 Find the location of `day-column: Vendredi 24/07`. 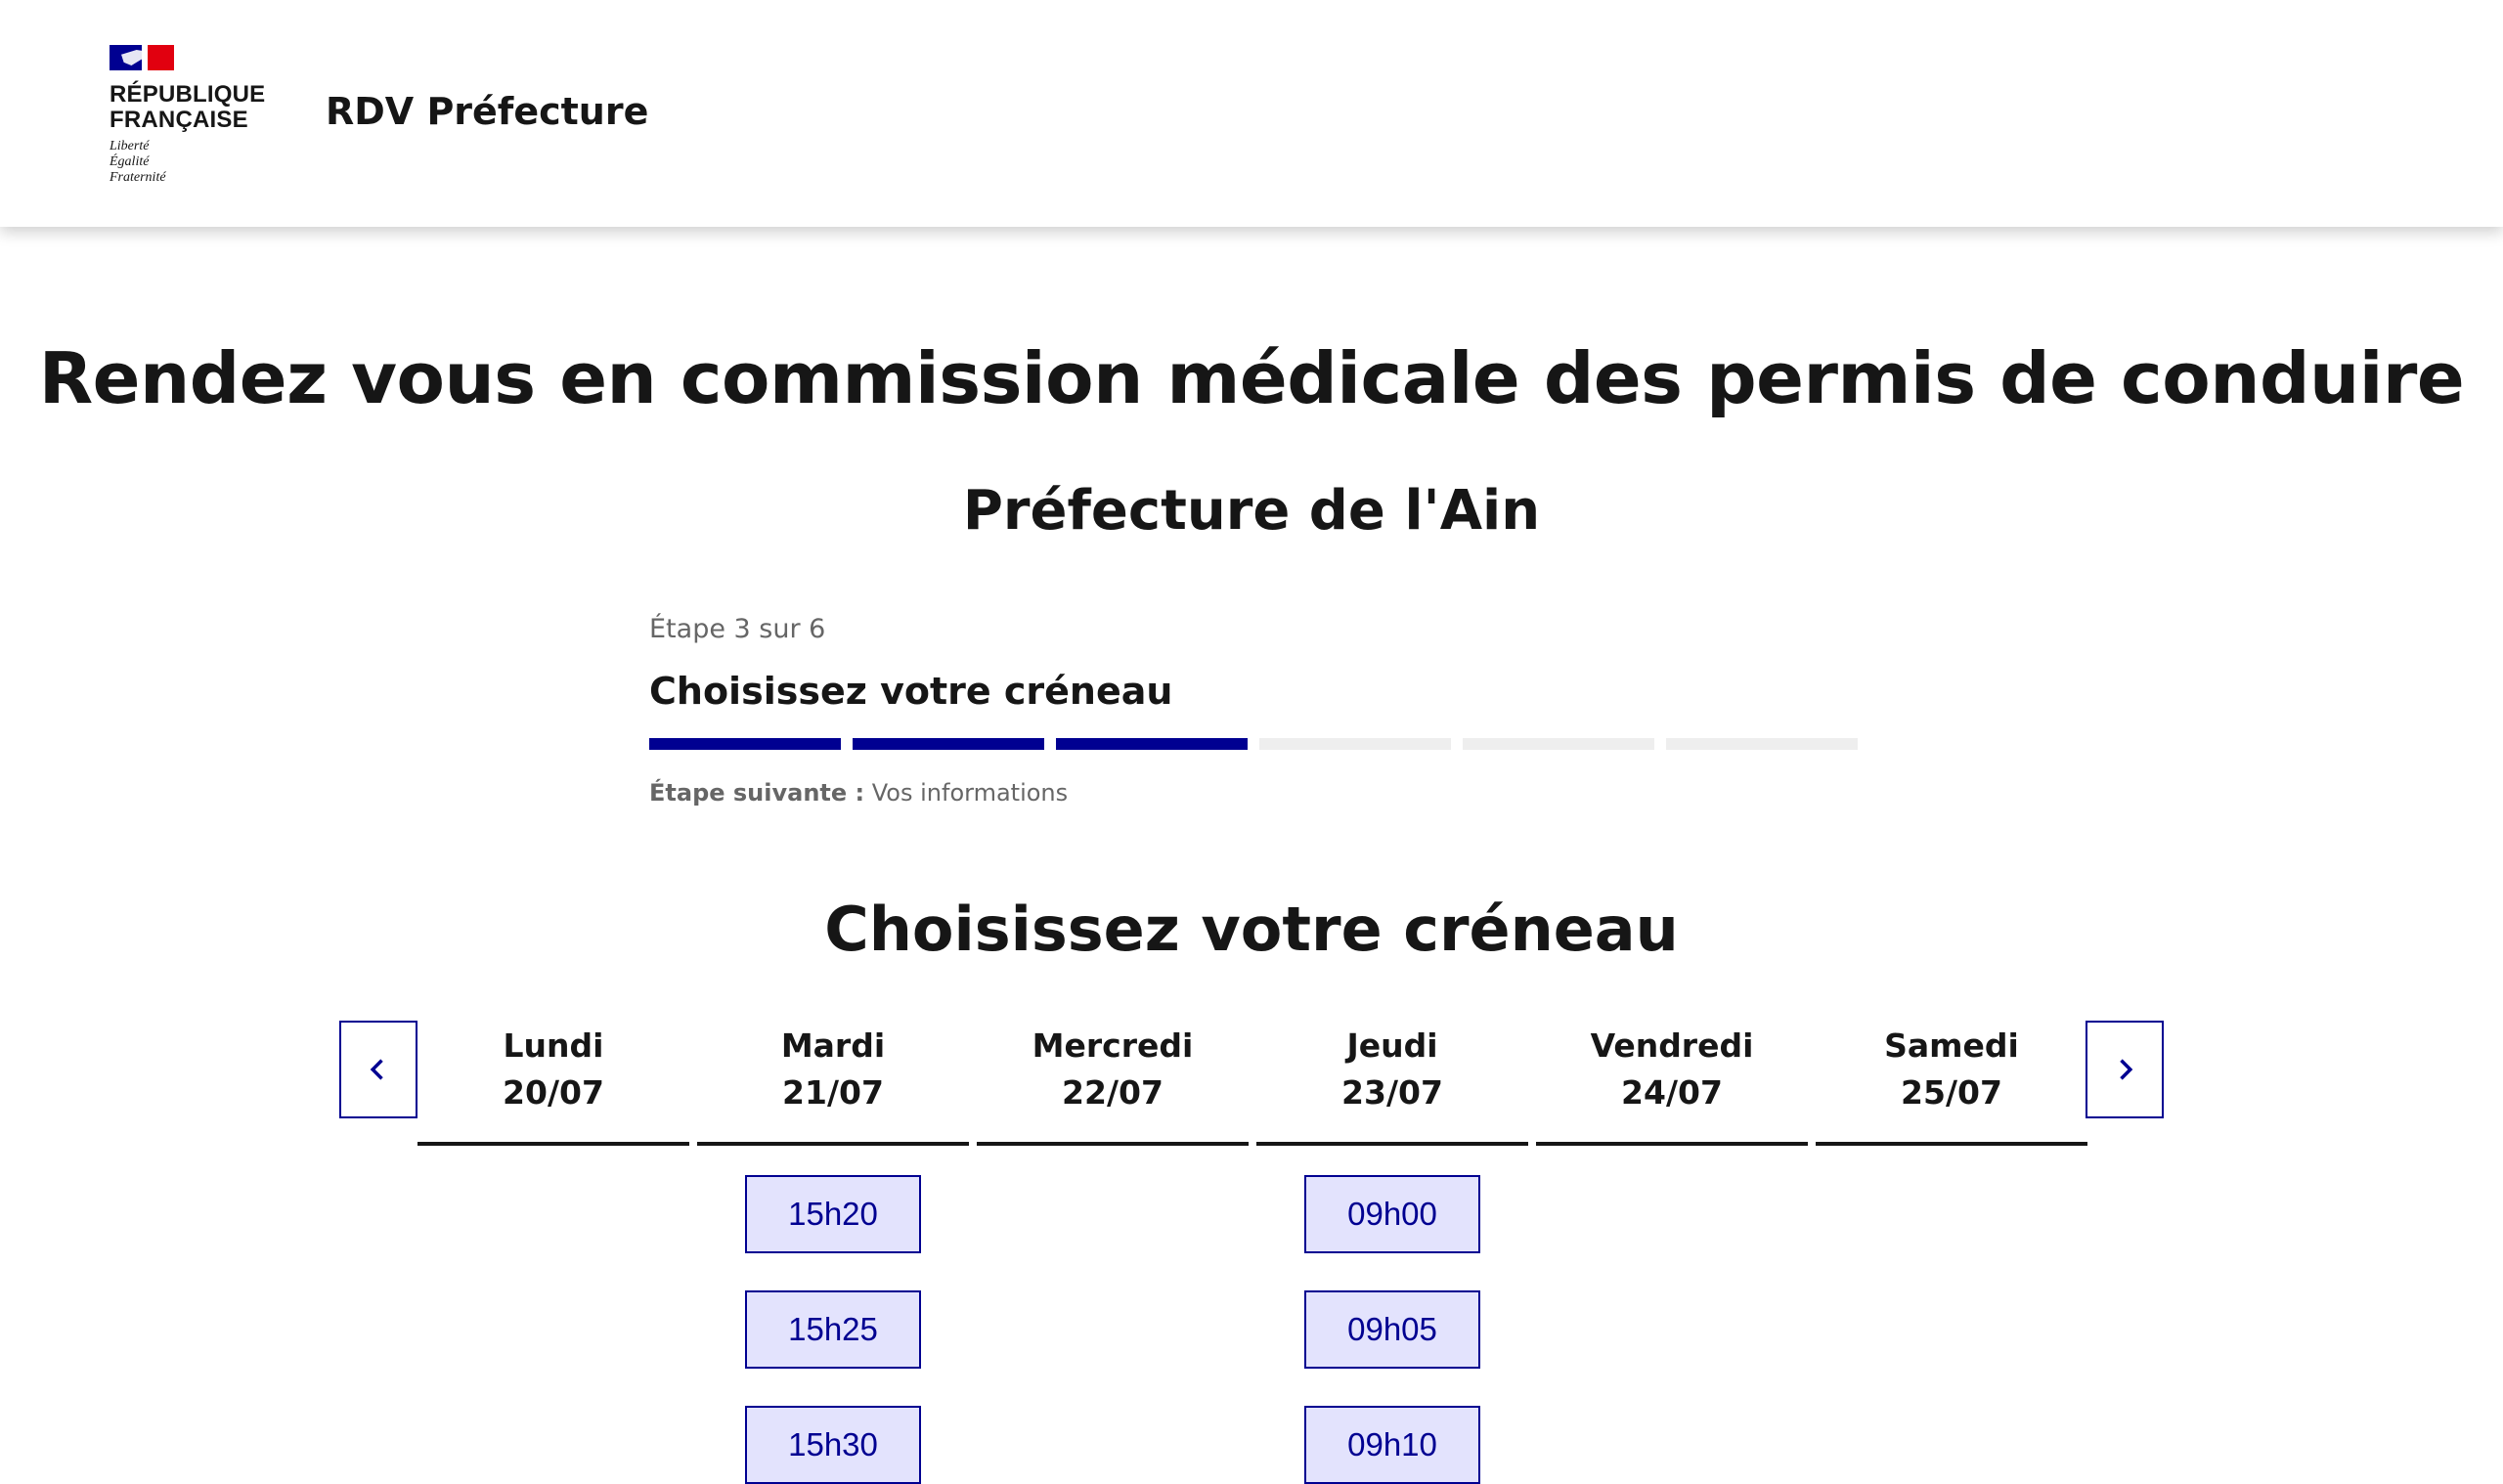

day-column: Vendredi 24/07 is located at coordinates (1672, 1098).